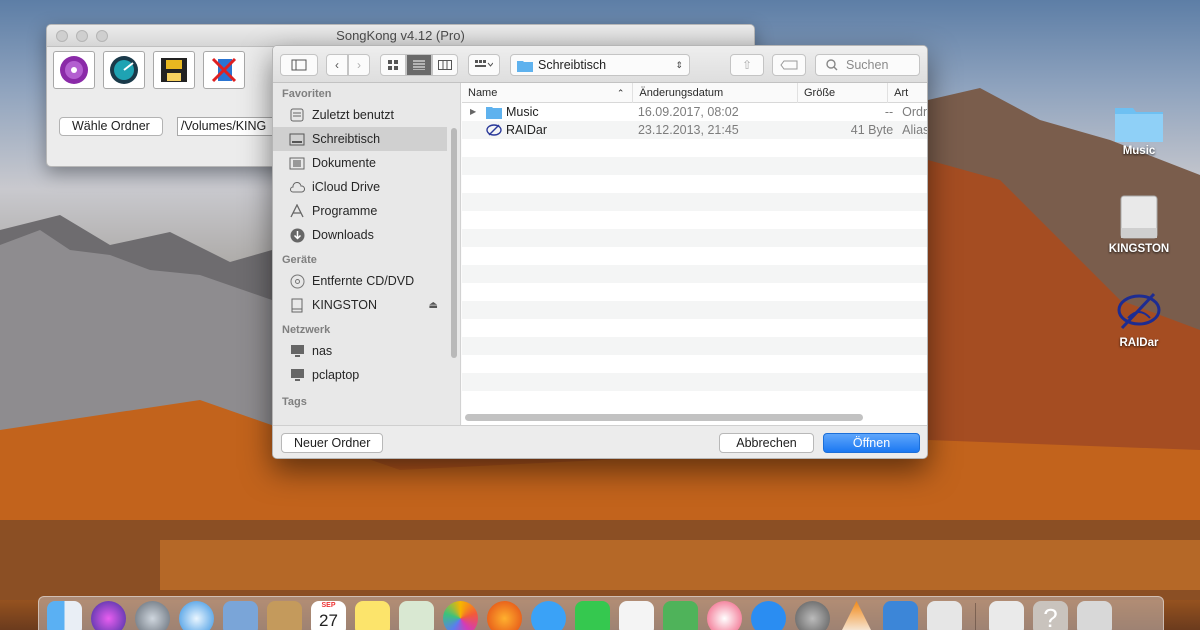  I want to click on tags-heading: Tags, so click(294, 402).